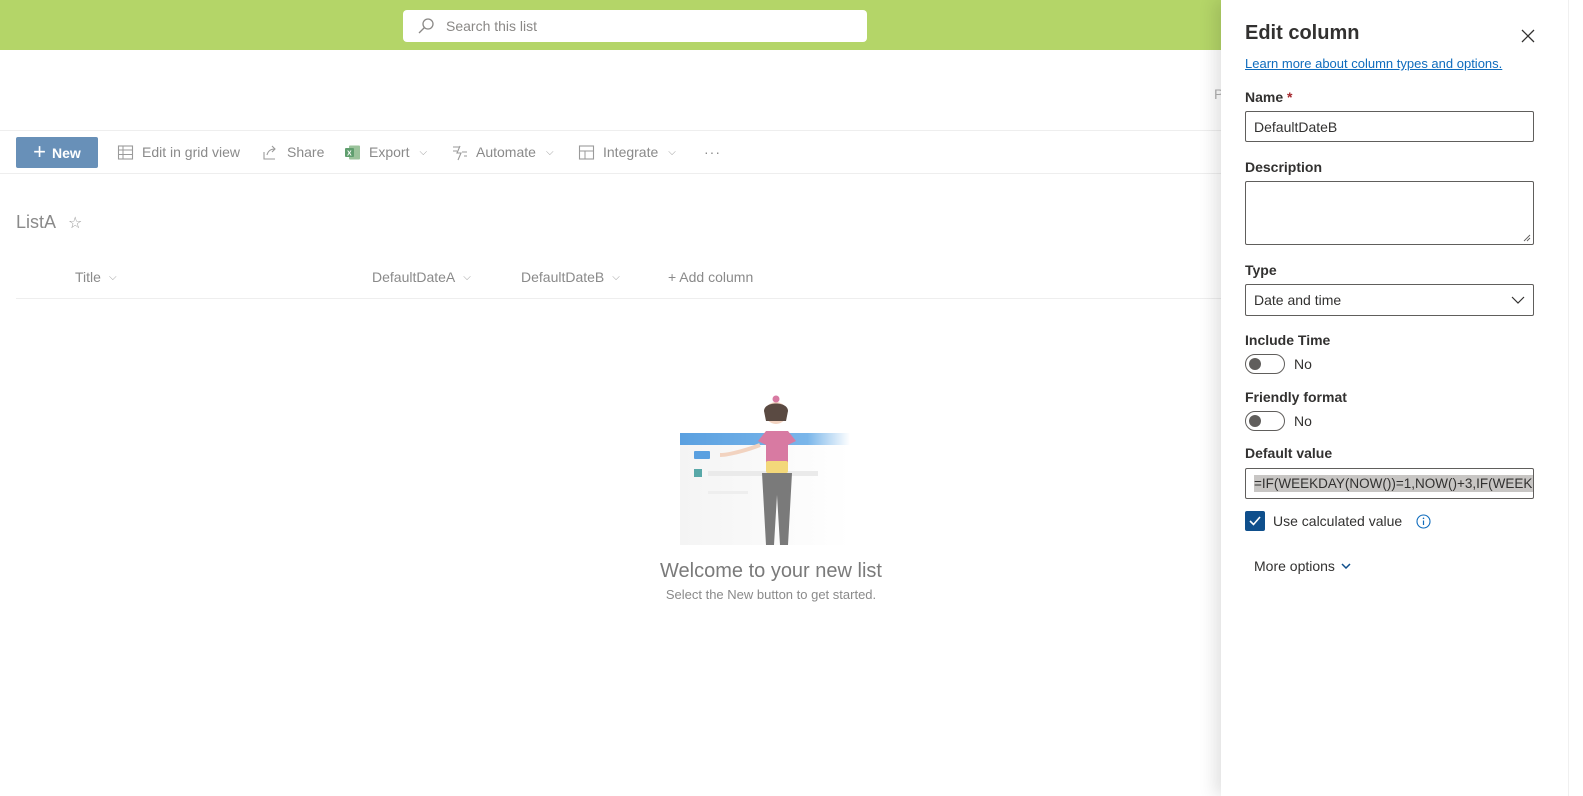 This screenshot has width=1583, height=796. What do you see at coordinates (1393, 483) in the screenshot?
I see `default-value-text: =IF(WEEKDAY(NOW())=1,NOW()+3,IF(WEEKD` at bounding box center [1393, 483].